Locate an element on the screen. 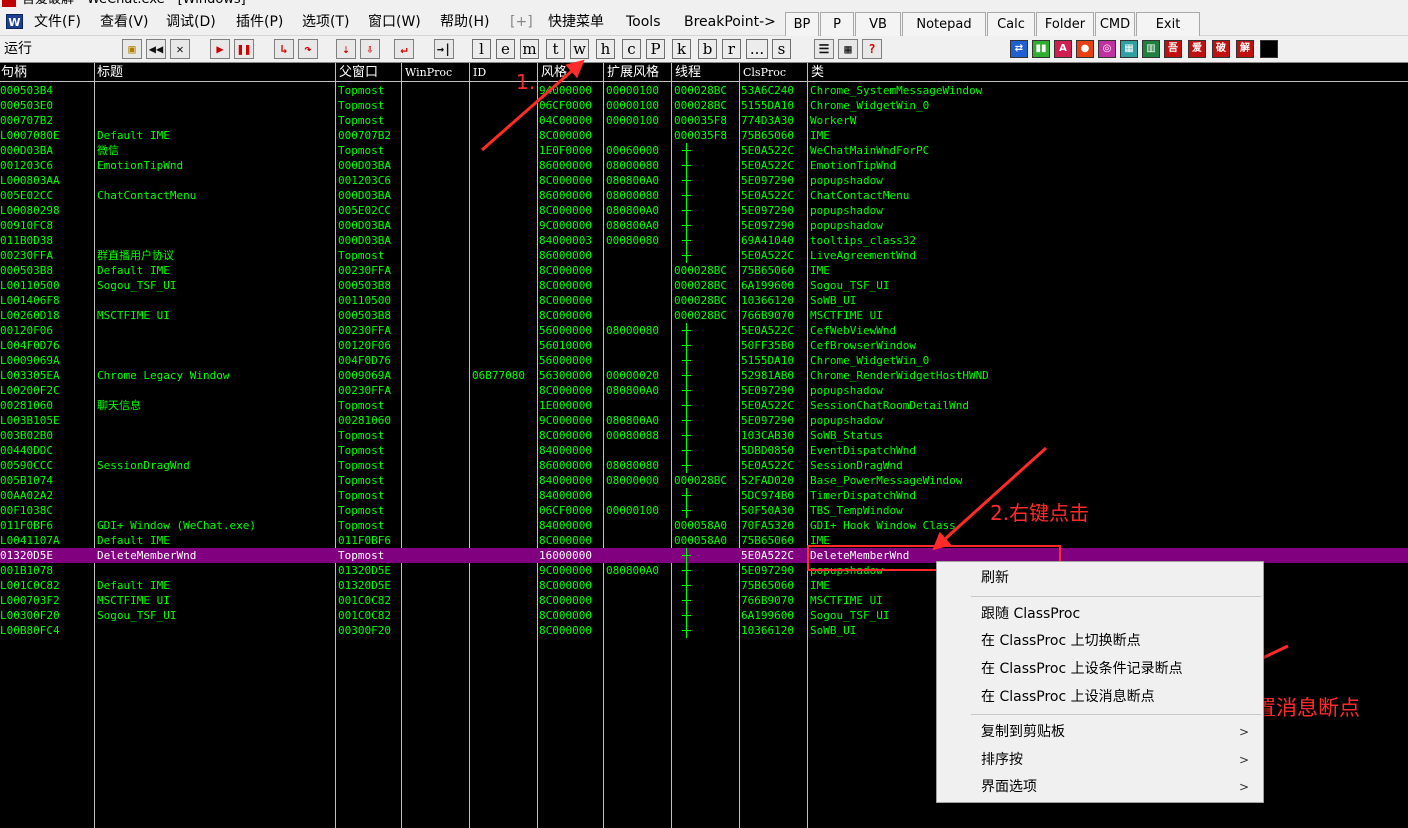 This screenshot has height=828, width=1408. col-exstyle: 扩展风格 is located at coordinates (632, 72).